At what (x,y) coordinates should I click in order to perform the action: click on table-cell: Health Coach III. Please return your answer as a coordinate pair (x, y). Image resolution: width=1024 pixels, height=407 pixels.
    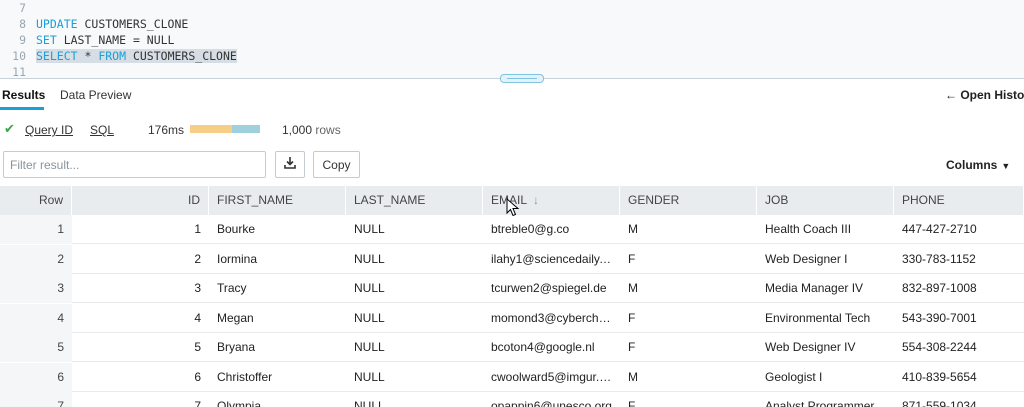
    Looking at the image, I should click on (825, 229).